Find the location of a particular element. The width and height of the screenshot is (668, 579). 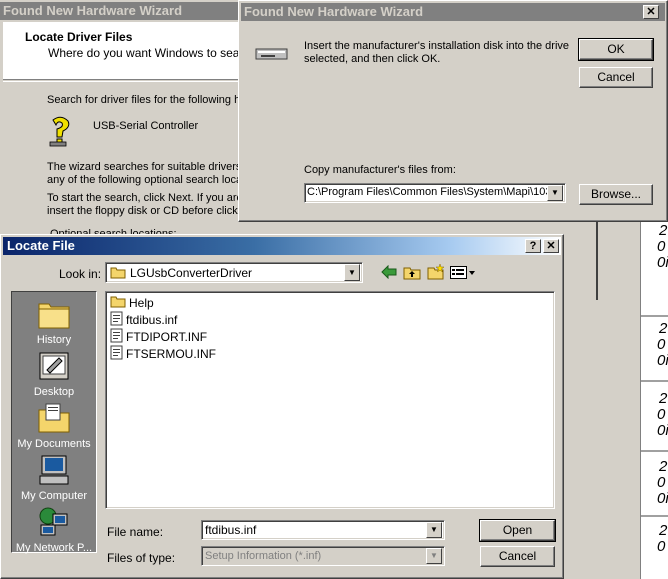

back-icon is located at coordinates (389, 273).